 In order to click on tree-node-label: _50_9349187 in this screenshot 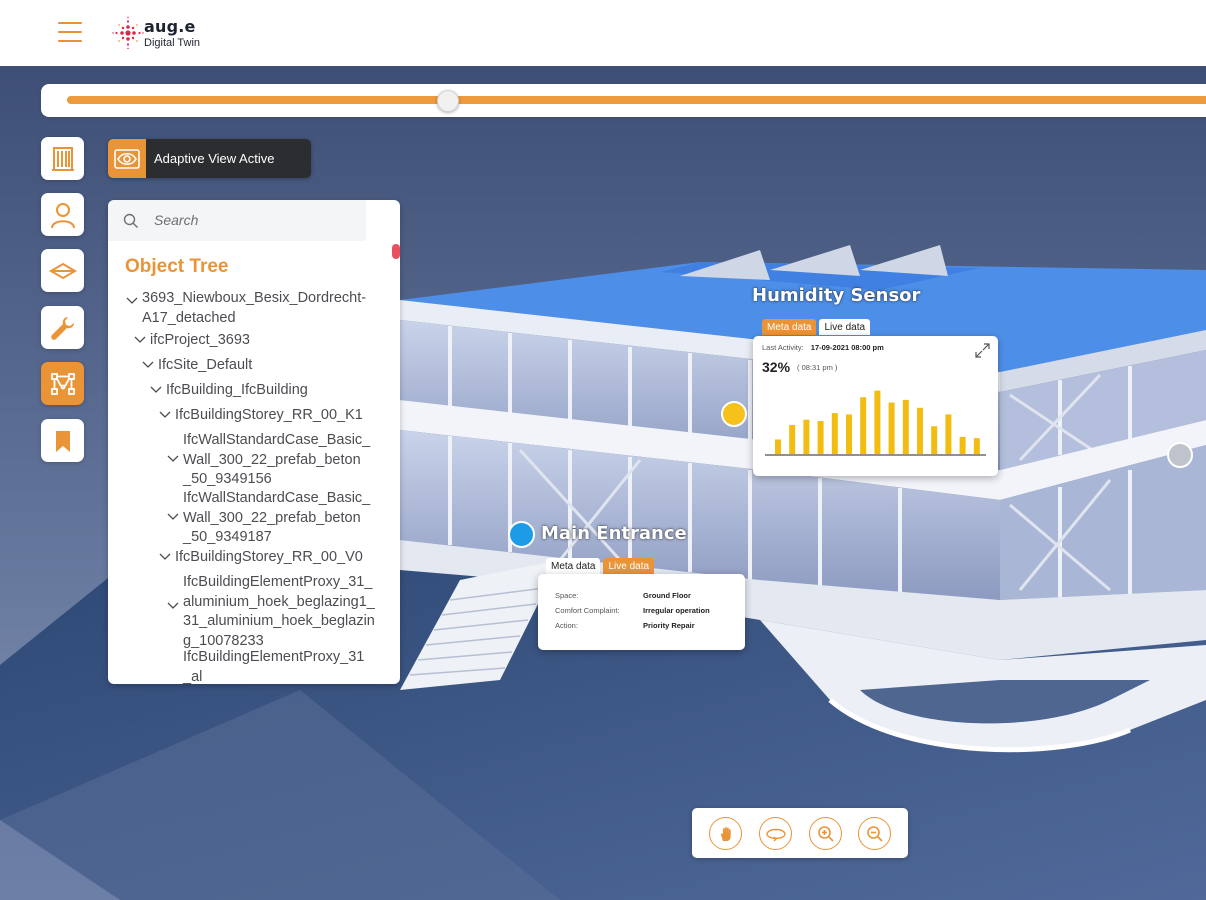, I will do `click(227, 537)`.